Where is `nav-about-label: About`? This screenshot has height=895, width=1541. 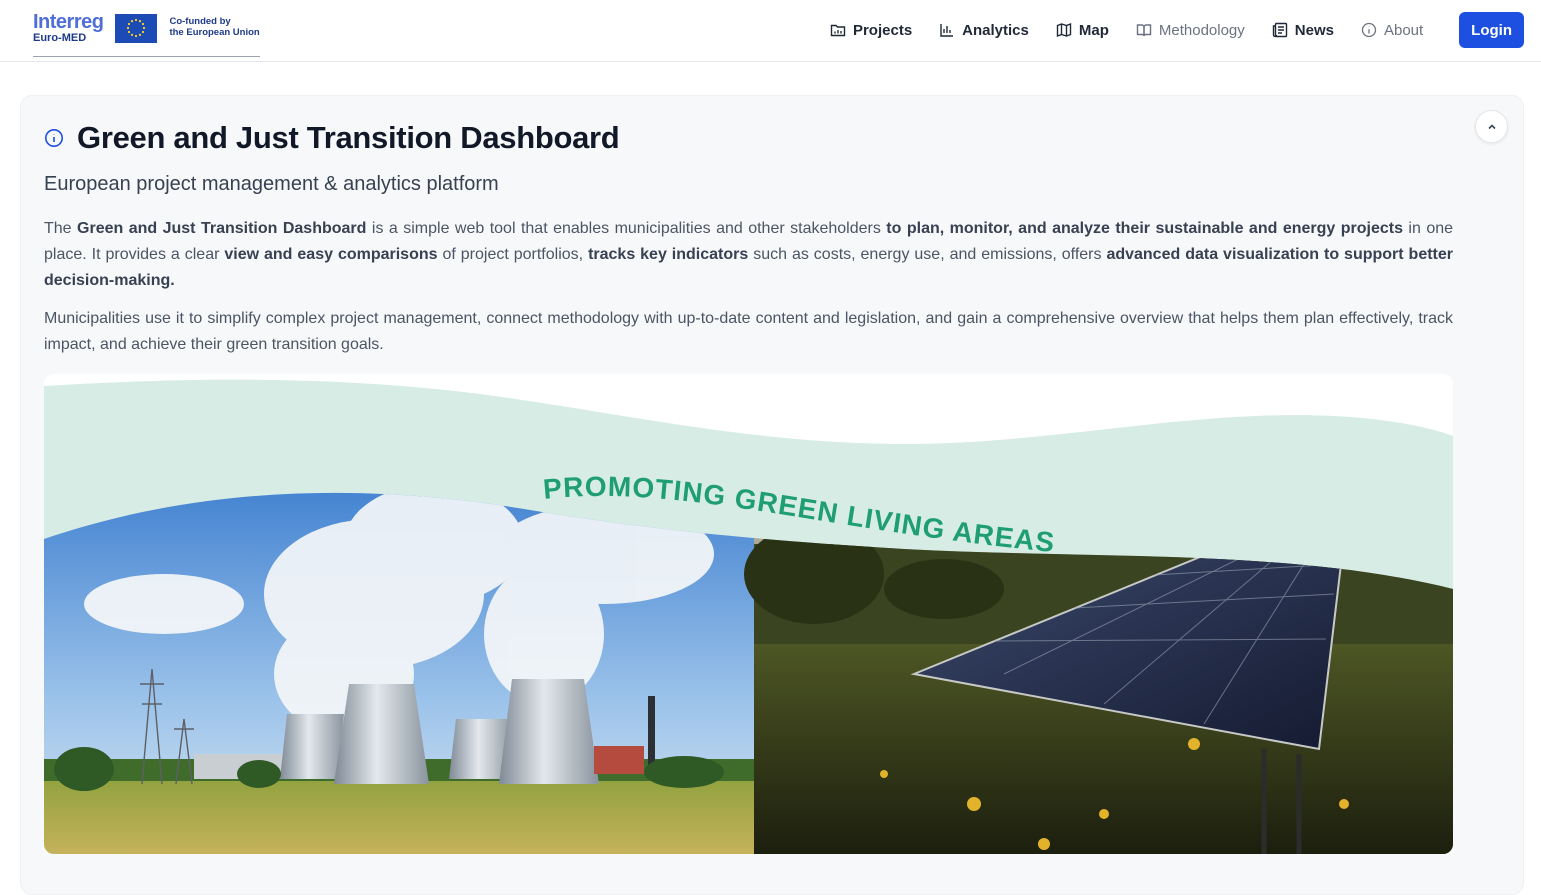
nav-about-label: About is located at coordinates (1403, 30).